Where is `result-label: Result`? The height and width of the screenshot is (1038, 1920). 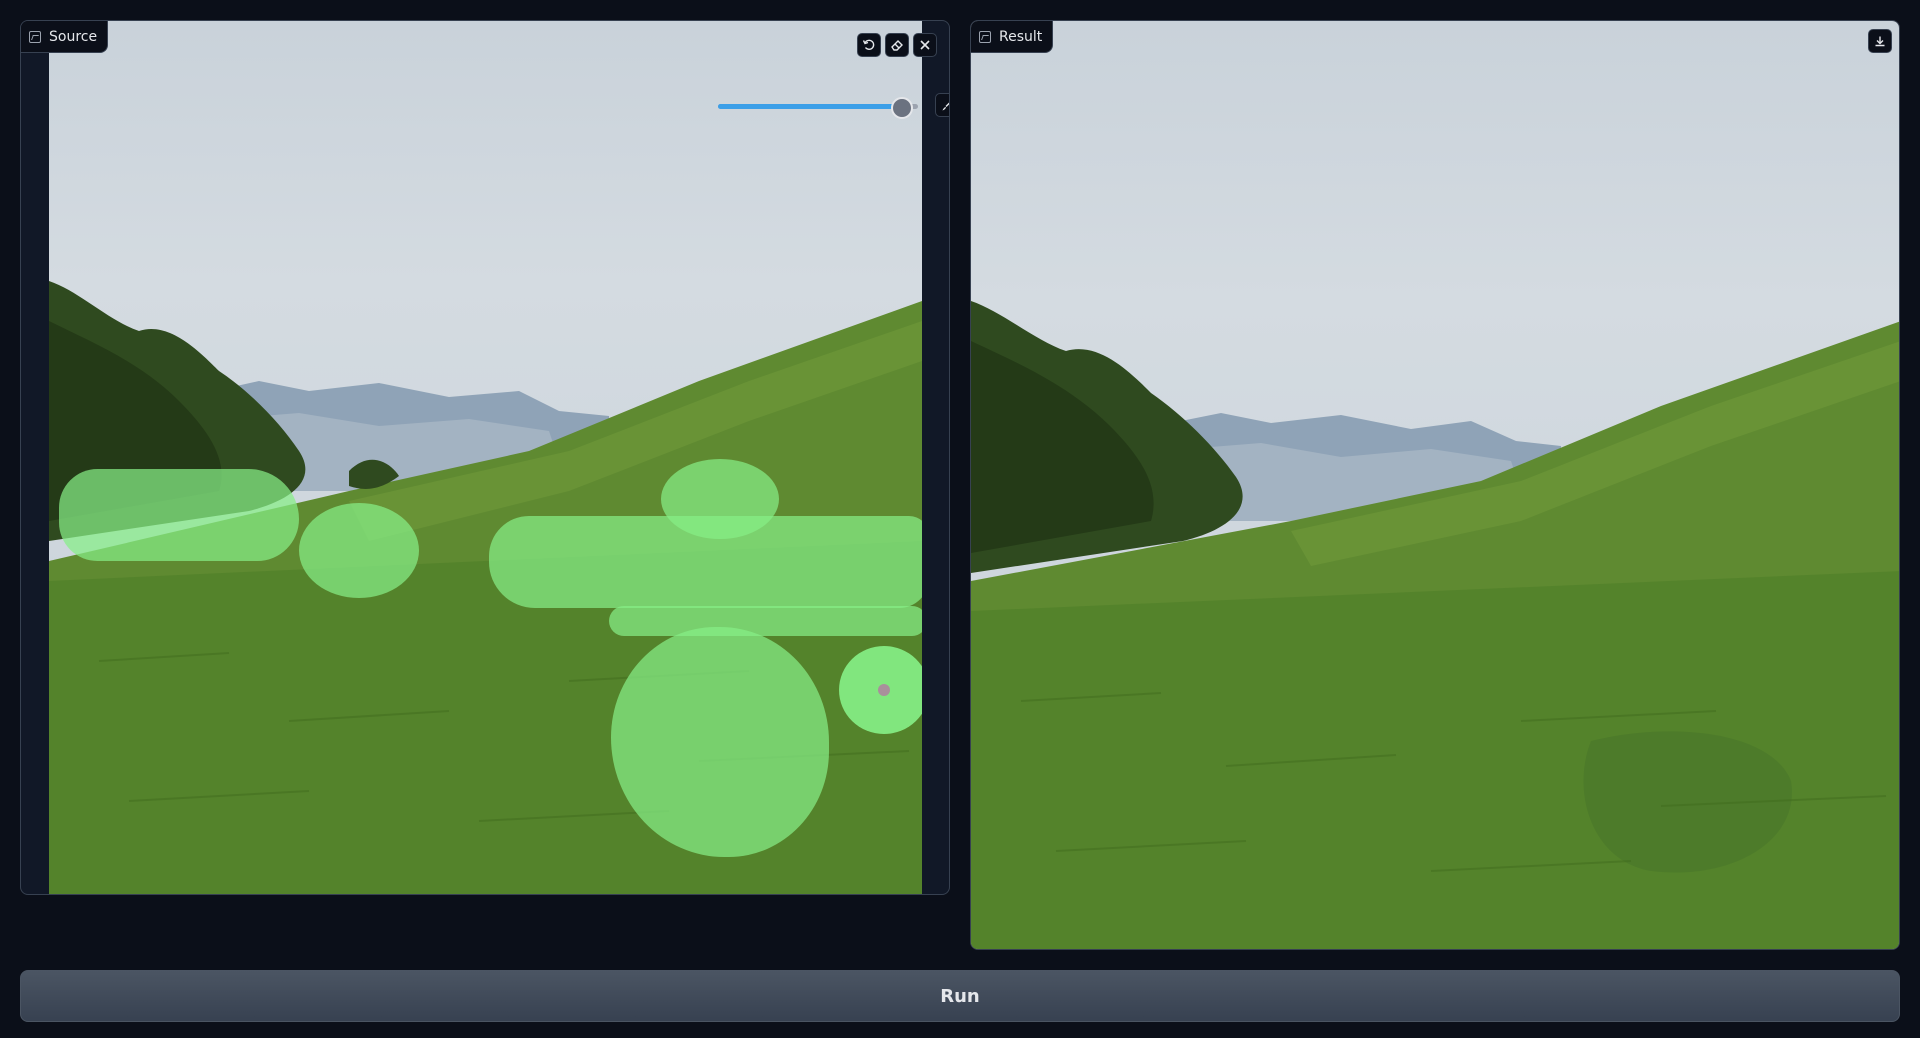 result-label: Result is located at coordinates (1012, 37).